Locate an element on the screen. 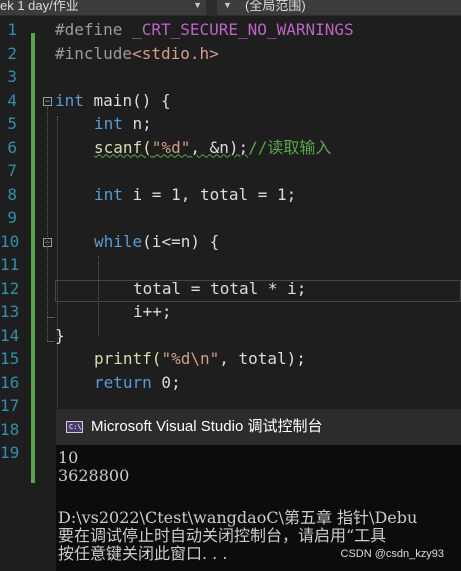 This screenshot has height=571, width=461. code-line: 16 return 0; is located at coordinates (230, 383).